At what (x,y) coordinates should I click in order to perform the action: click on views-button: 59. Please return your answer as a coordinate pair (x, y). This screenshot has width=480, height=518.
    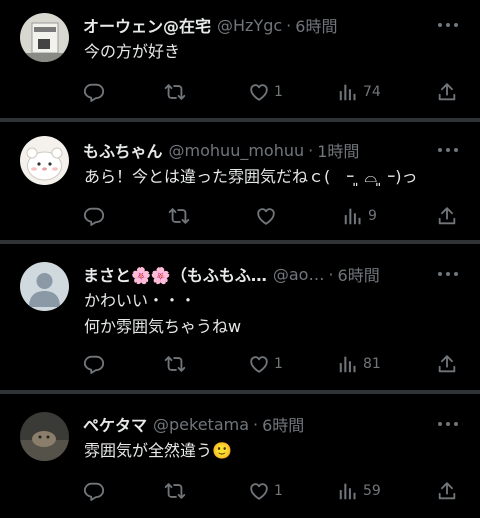
    Looking at the image, I should click on (359, 491).